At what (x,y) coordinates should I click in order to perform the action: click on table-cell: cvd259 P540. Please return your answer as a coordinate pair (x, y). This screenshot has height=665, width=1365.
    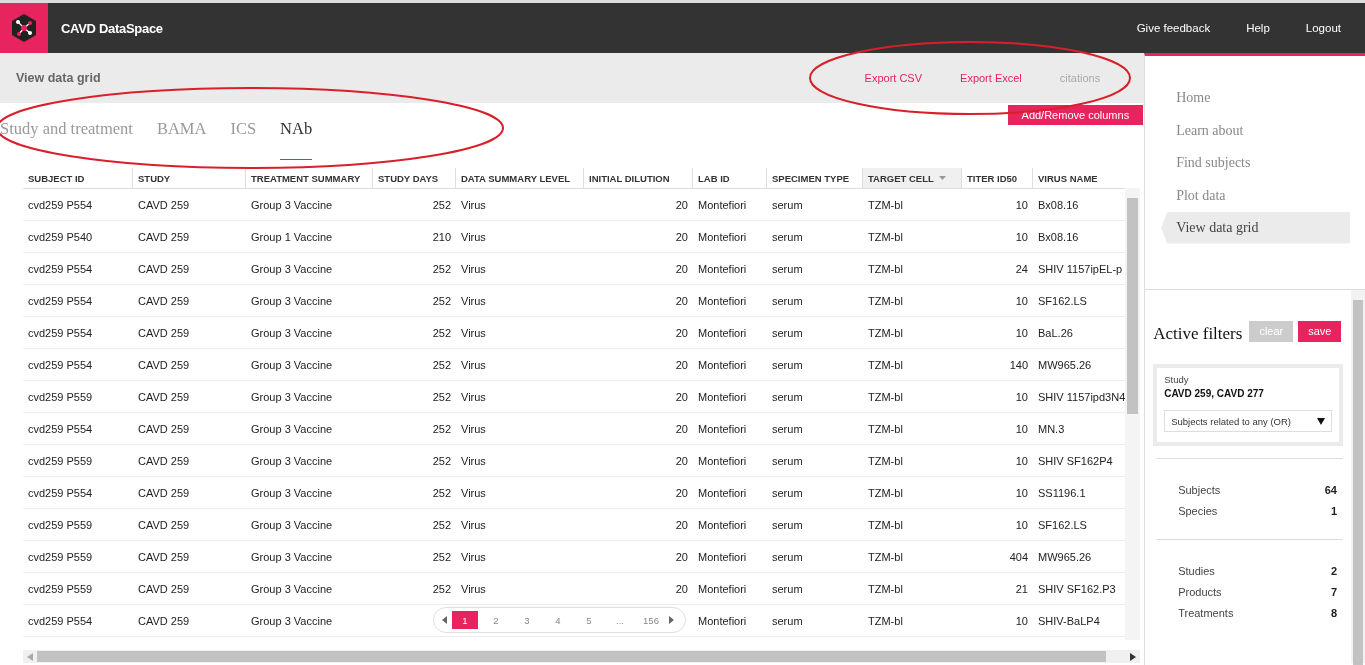
    Looking at the image, I should click on (60, 236).